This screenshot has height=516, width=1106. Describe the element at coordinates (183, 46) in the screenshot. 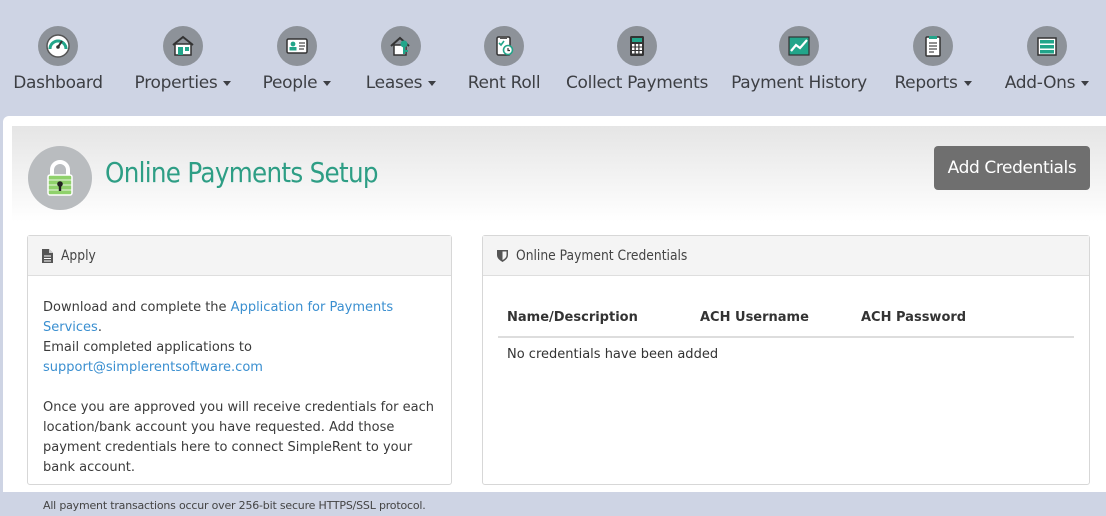

I see `house-icon` at that location.